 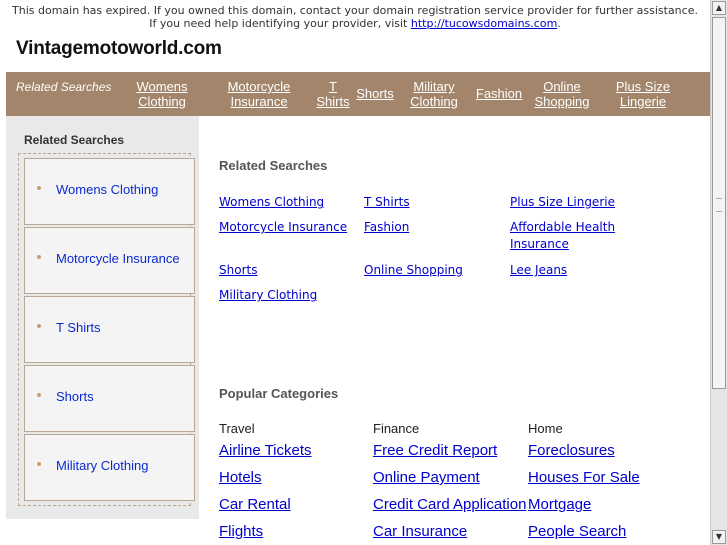 What do you see at coordinates (237, 428) in the screenshot?
I see `category-heading-travel: Travel` at bounding box center [237, 428].